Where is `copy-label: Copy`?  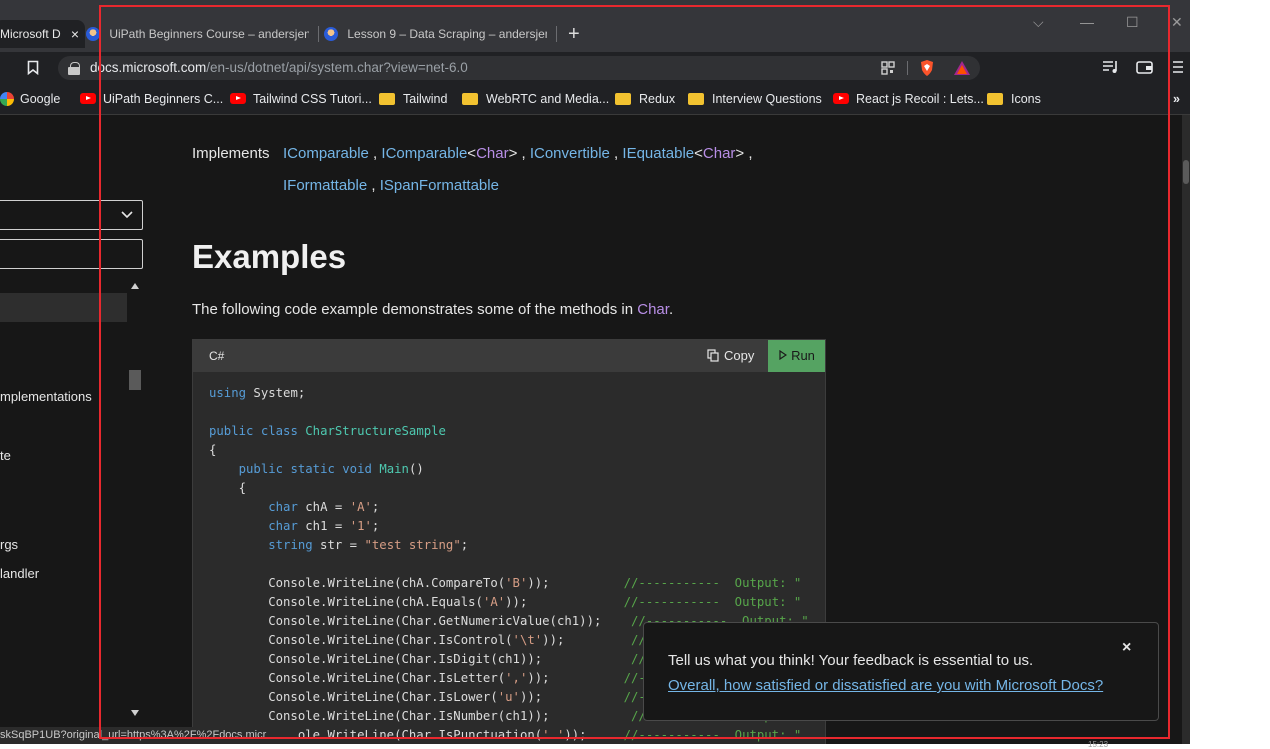
copy-label: Copy is located at coordinates (739, 355).